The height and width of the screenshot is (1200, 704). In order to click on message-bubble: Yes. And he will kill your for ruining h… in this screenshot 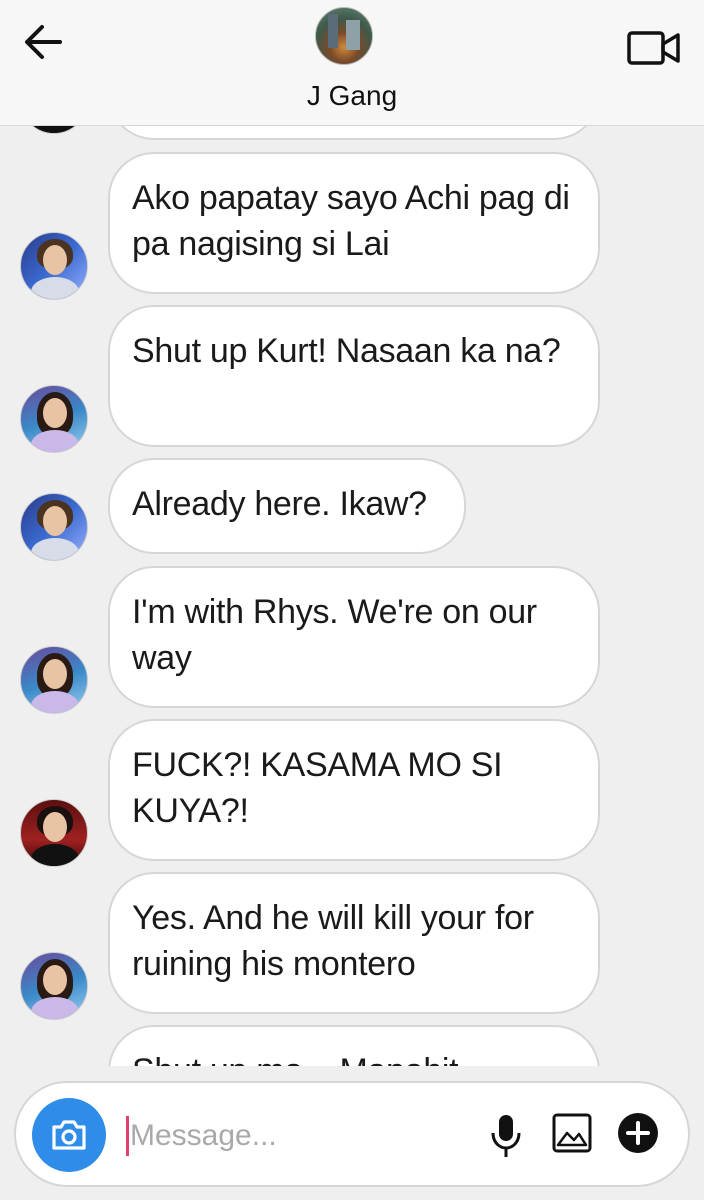, I will do `click(354, 943)`.